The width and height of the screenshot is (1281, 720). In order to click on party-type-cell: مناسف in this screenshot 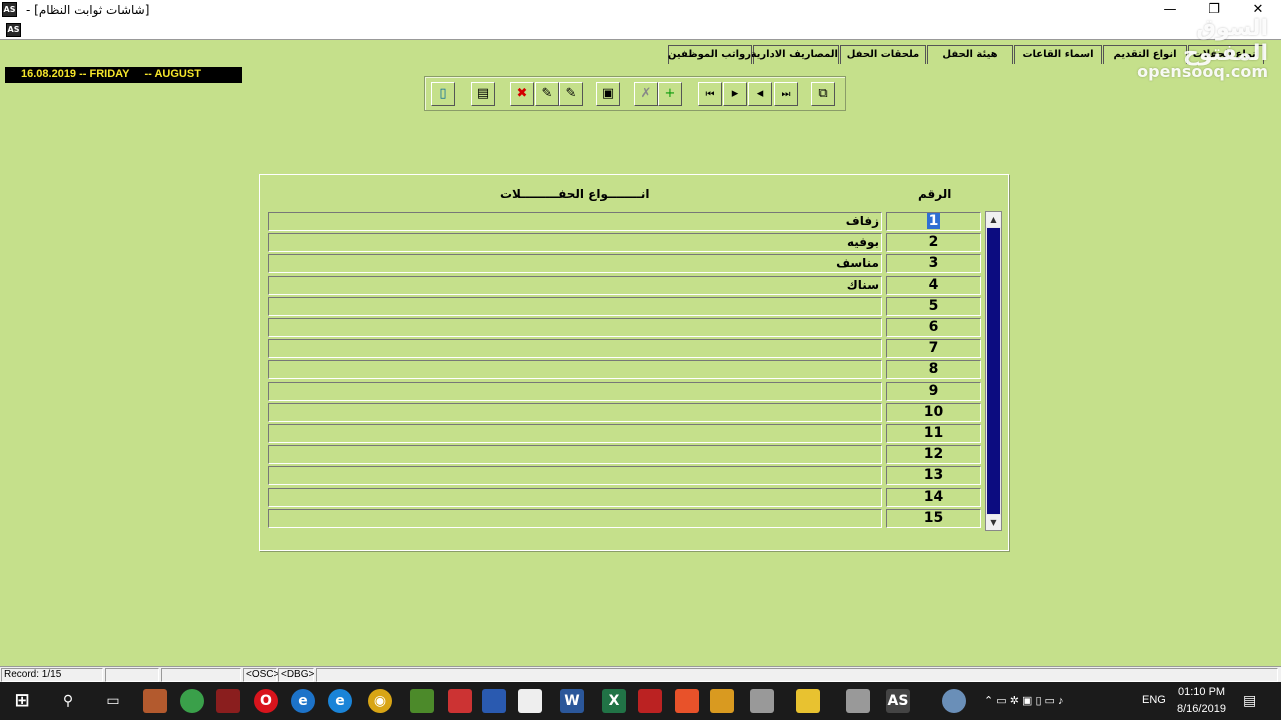, I will do `click(575, 263)`.